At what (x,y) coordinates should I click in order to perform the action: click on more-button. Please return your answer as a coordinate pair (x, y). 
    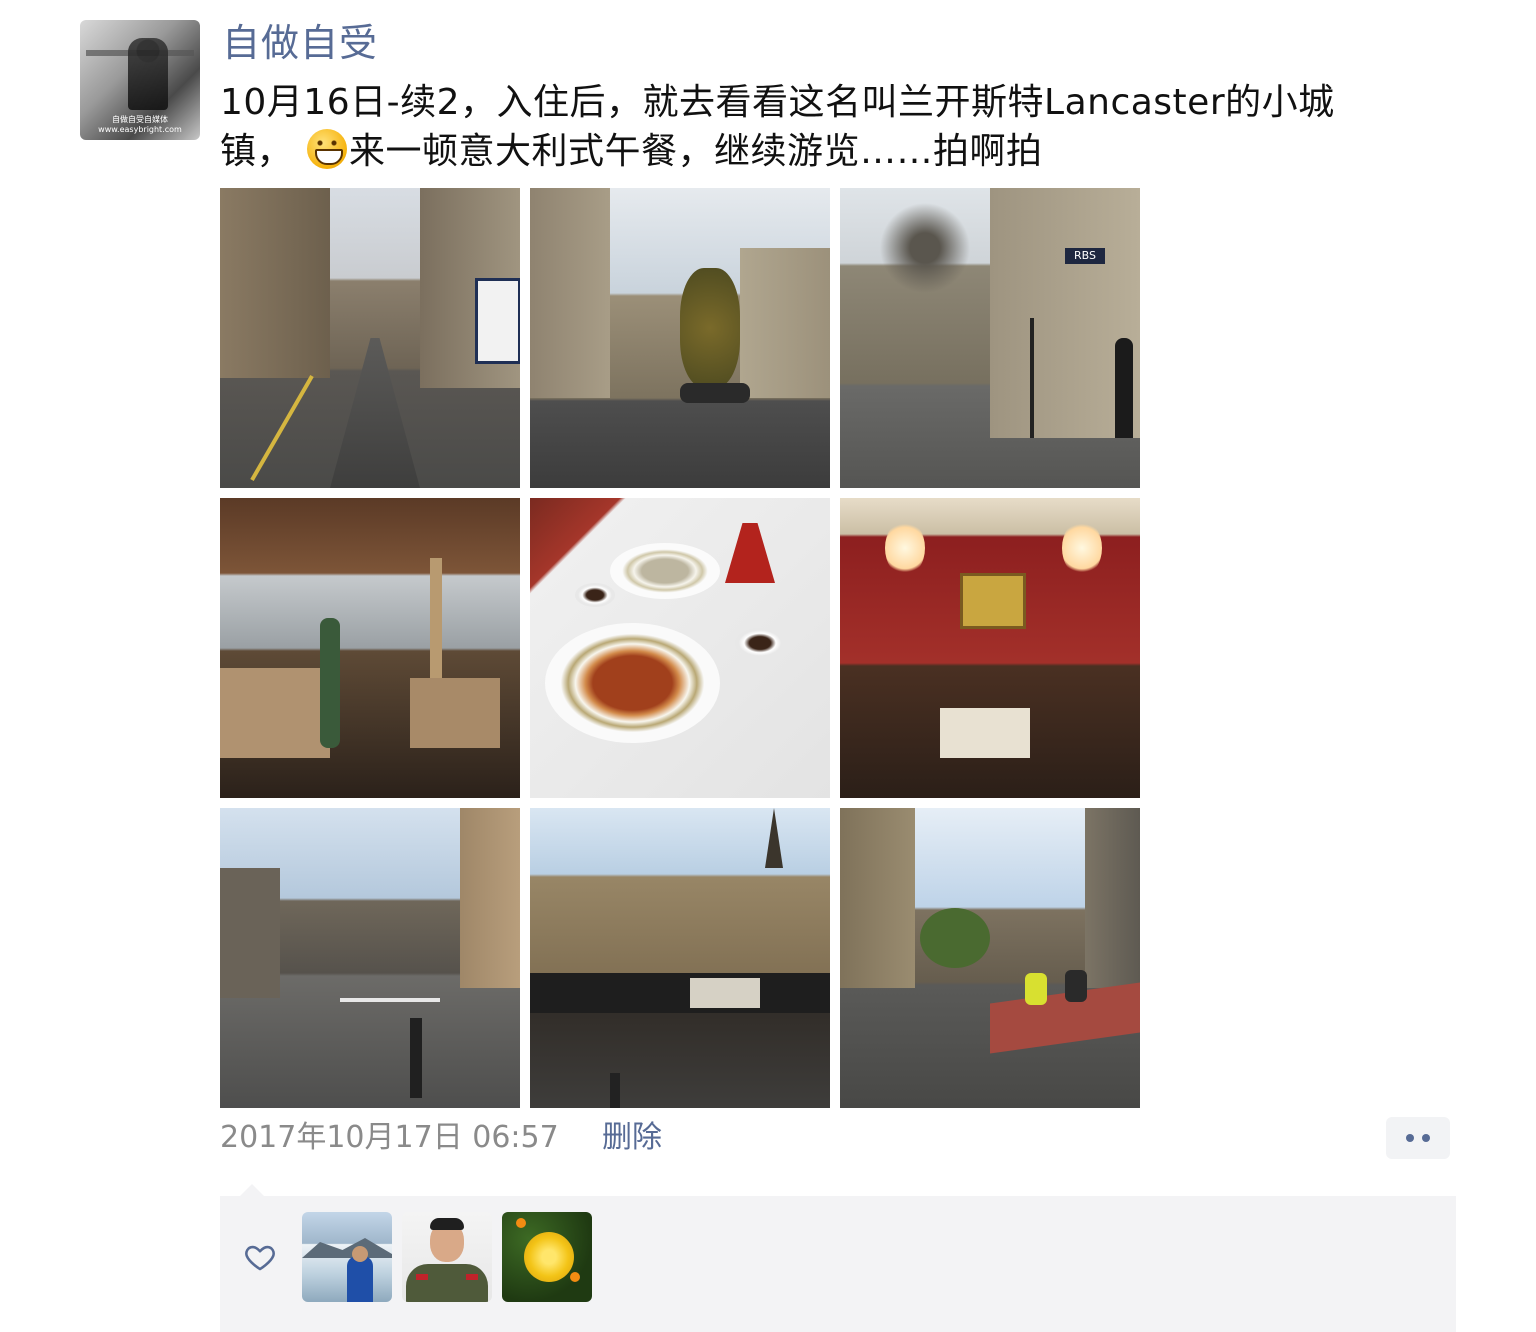
    Looking at the image, I should click on (1418, 1138).